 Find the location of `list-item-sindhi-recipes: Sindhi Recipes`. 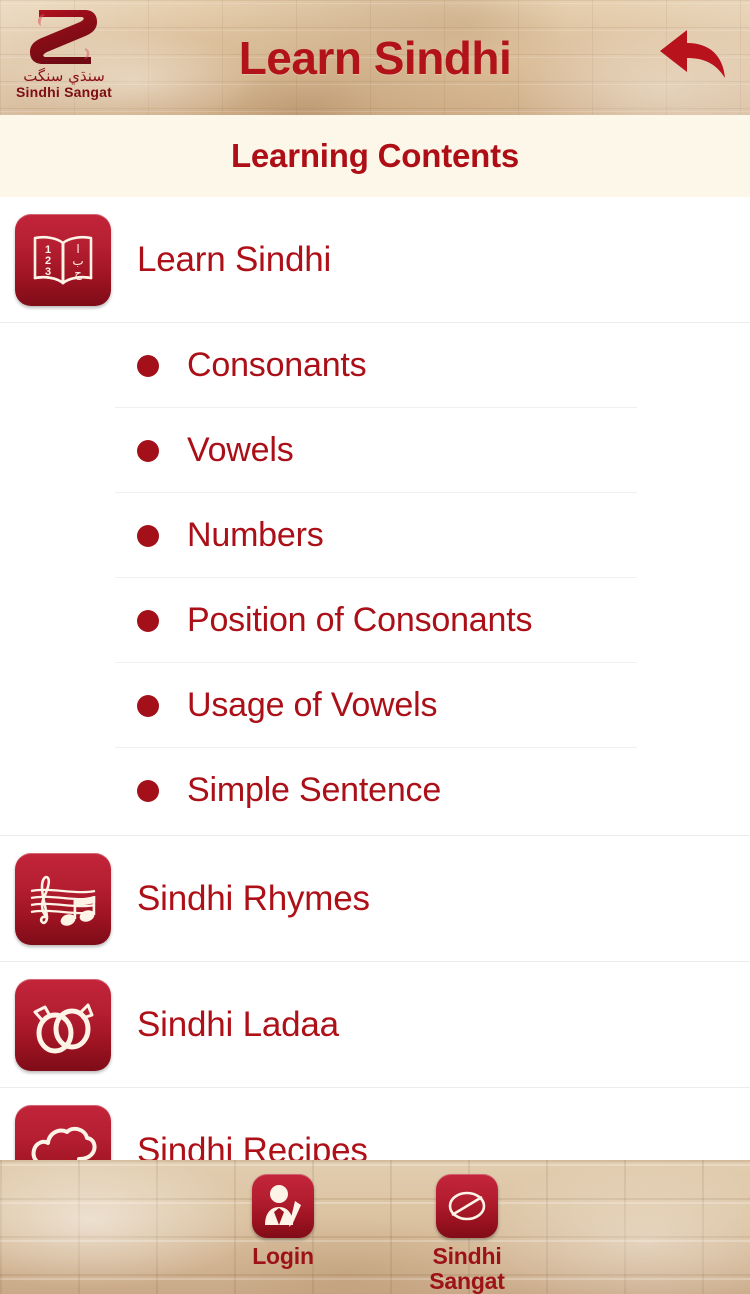

list-item-sindhi-recipes: Sindhi Recipes is located at coordinates (375, 1126).